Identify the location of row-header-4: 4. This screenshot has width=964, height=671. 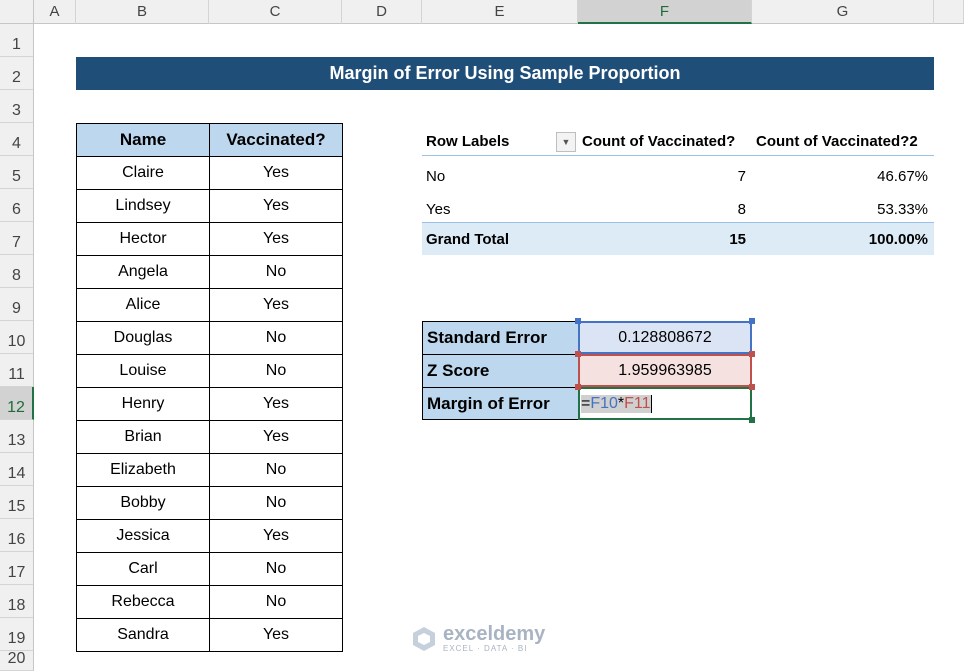
(17, 139).